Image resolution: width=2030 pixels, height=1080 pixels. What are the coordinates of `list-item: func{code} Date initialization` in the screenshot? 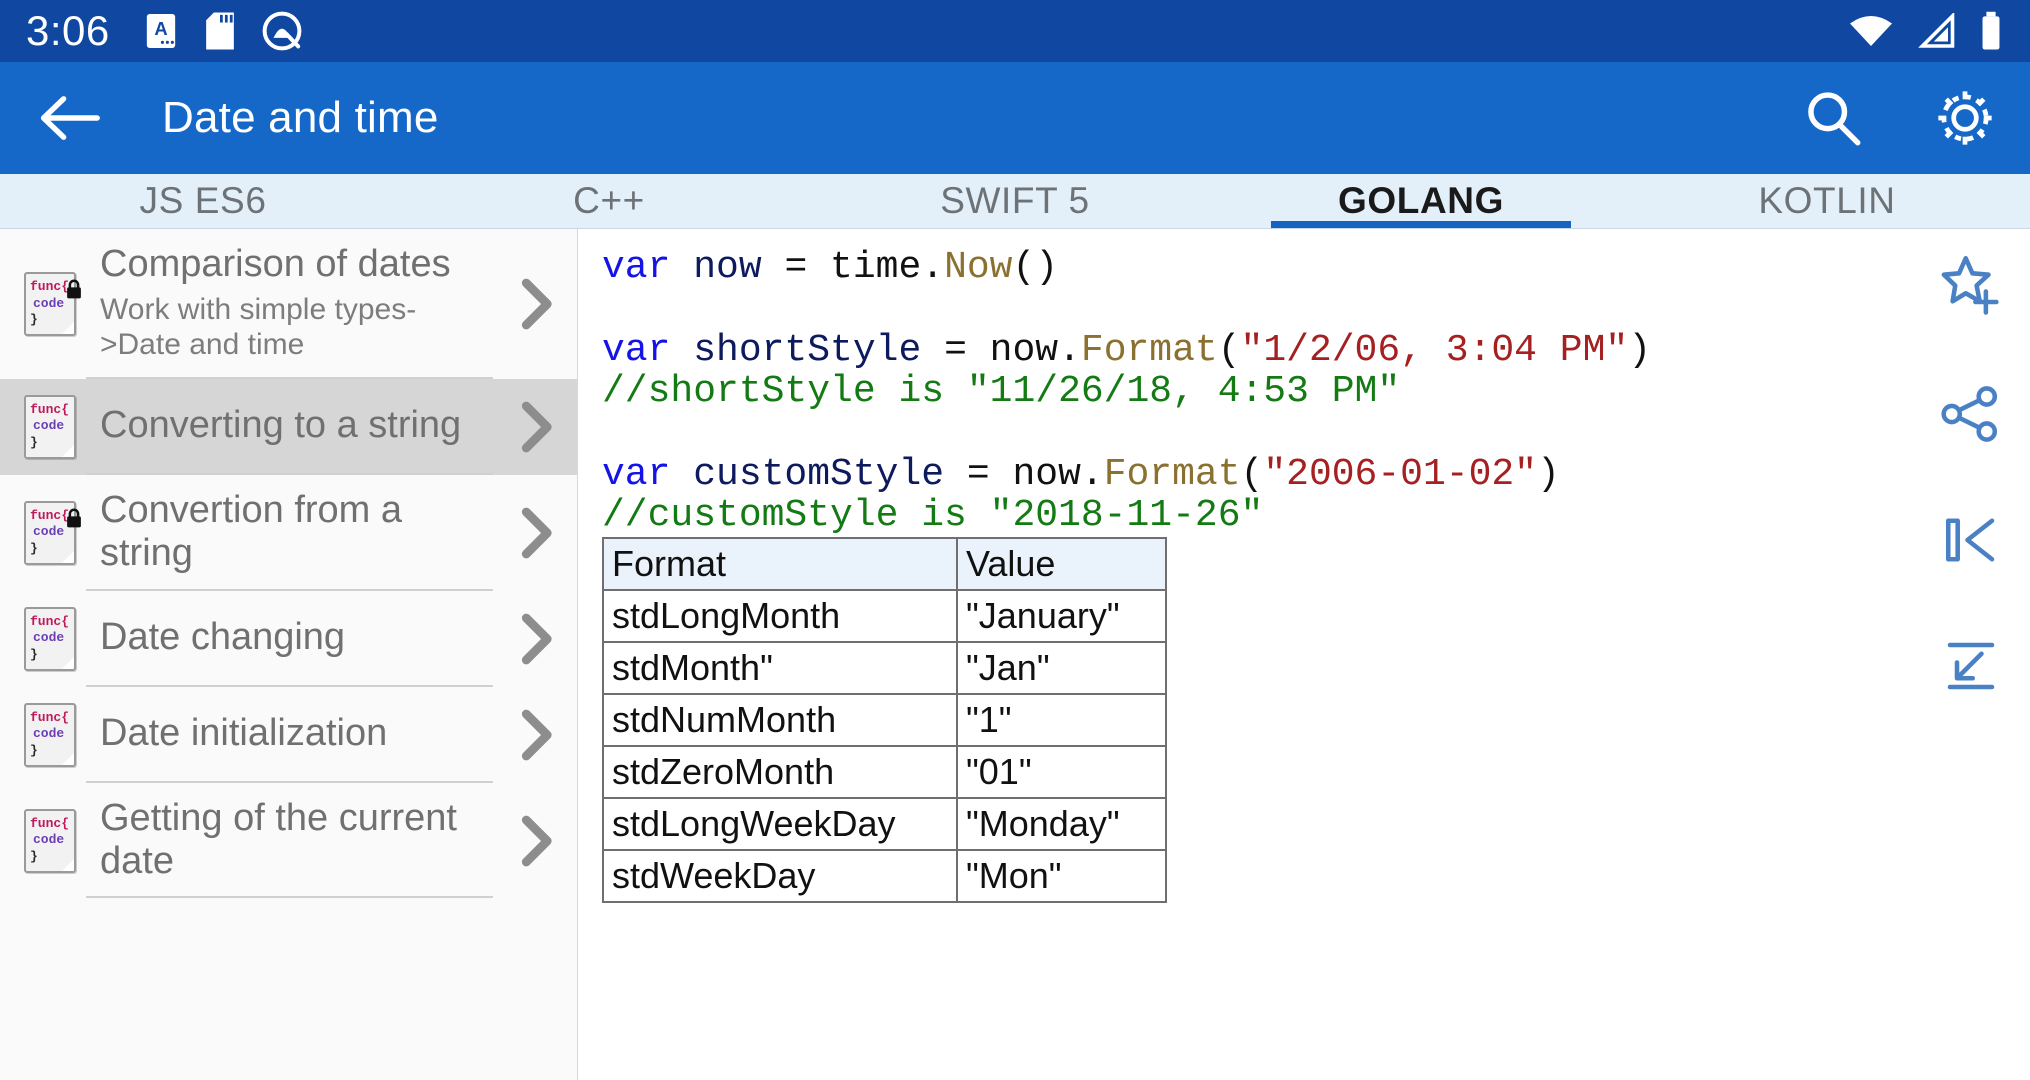 It's located at (288, 735).